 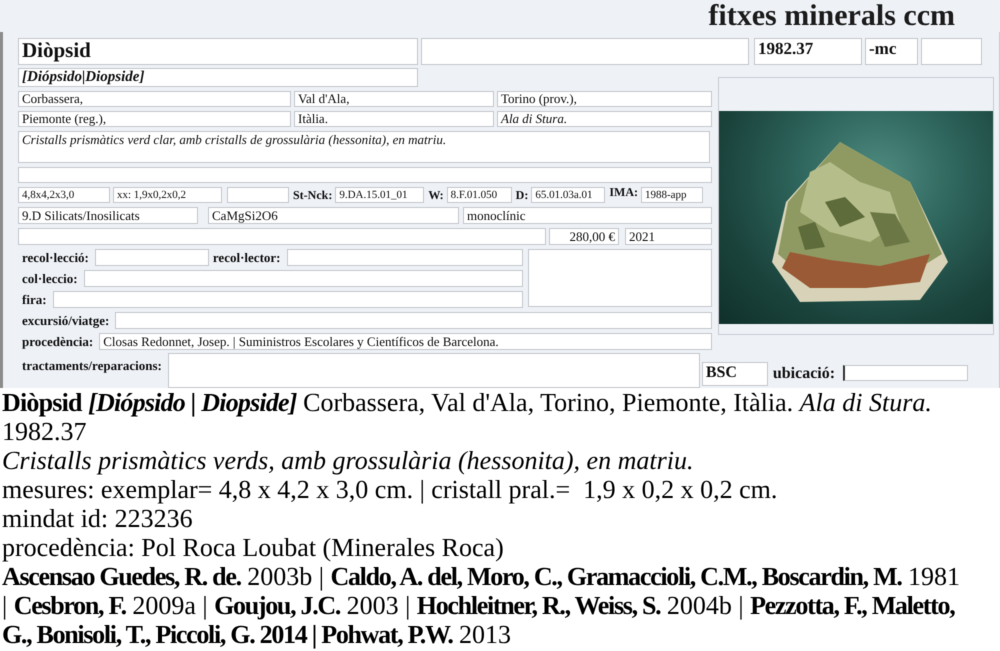 I want to click on classification-field: 1988-app, so click(x=672, y=195).